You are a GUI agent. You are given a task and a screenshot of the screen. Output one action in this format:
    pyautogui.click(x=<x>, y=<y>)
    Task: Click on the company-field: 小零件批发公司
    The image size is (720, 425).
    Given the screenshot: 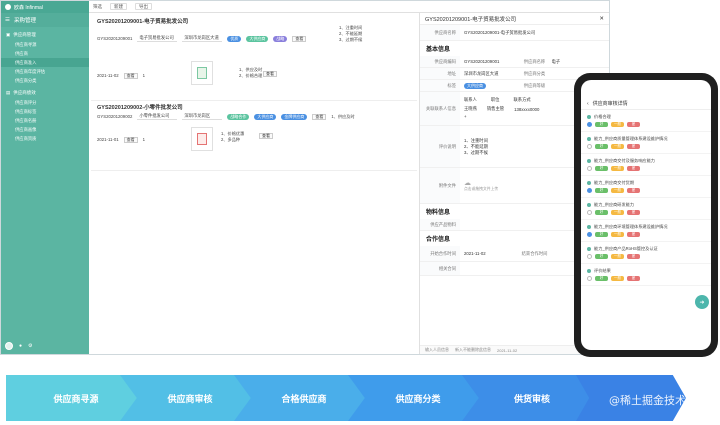 What is the action you would take?
    pyautogui.click(x=157, y=116)
    